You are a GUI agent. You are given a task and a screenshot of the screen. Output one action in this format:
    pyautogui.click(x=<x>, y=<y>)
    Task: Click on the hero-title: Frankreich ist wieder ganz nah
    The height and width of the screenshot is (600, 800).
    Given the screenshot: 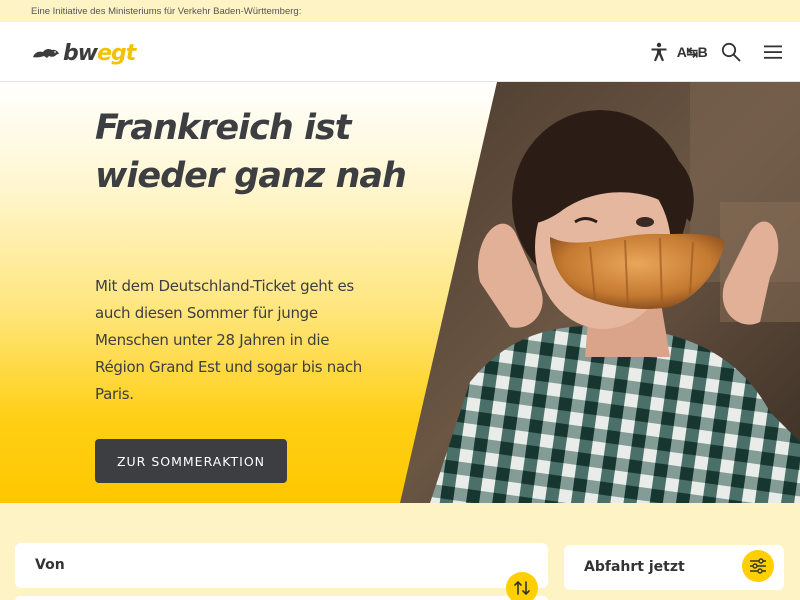 What is the action you would take?
    pyautogui.click(x=251, y=152)
    